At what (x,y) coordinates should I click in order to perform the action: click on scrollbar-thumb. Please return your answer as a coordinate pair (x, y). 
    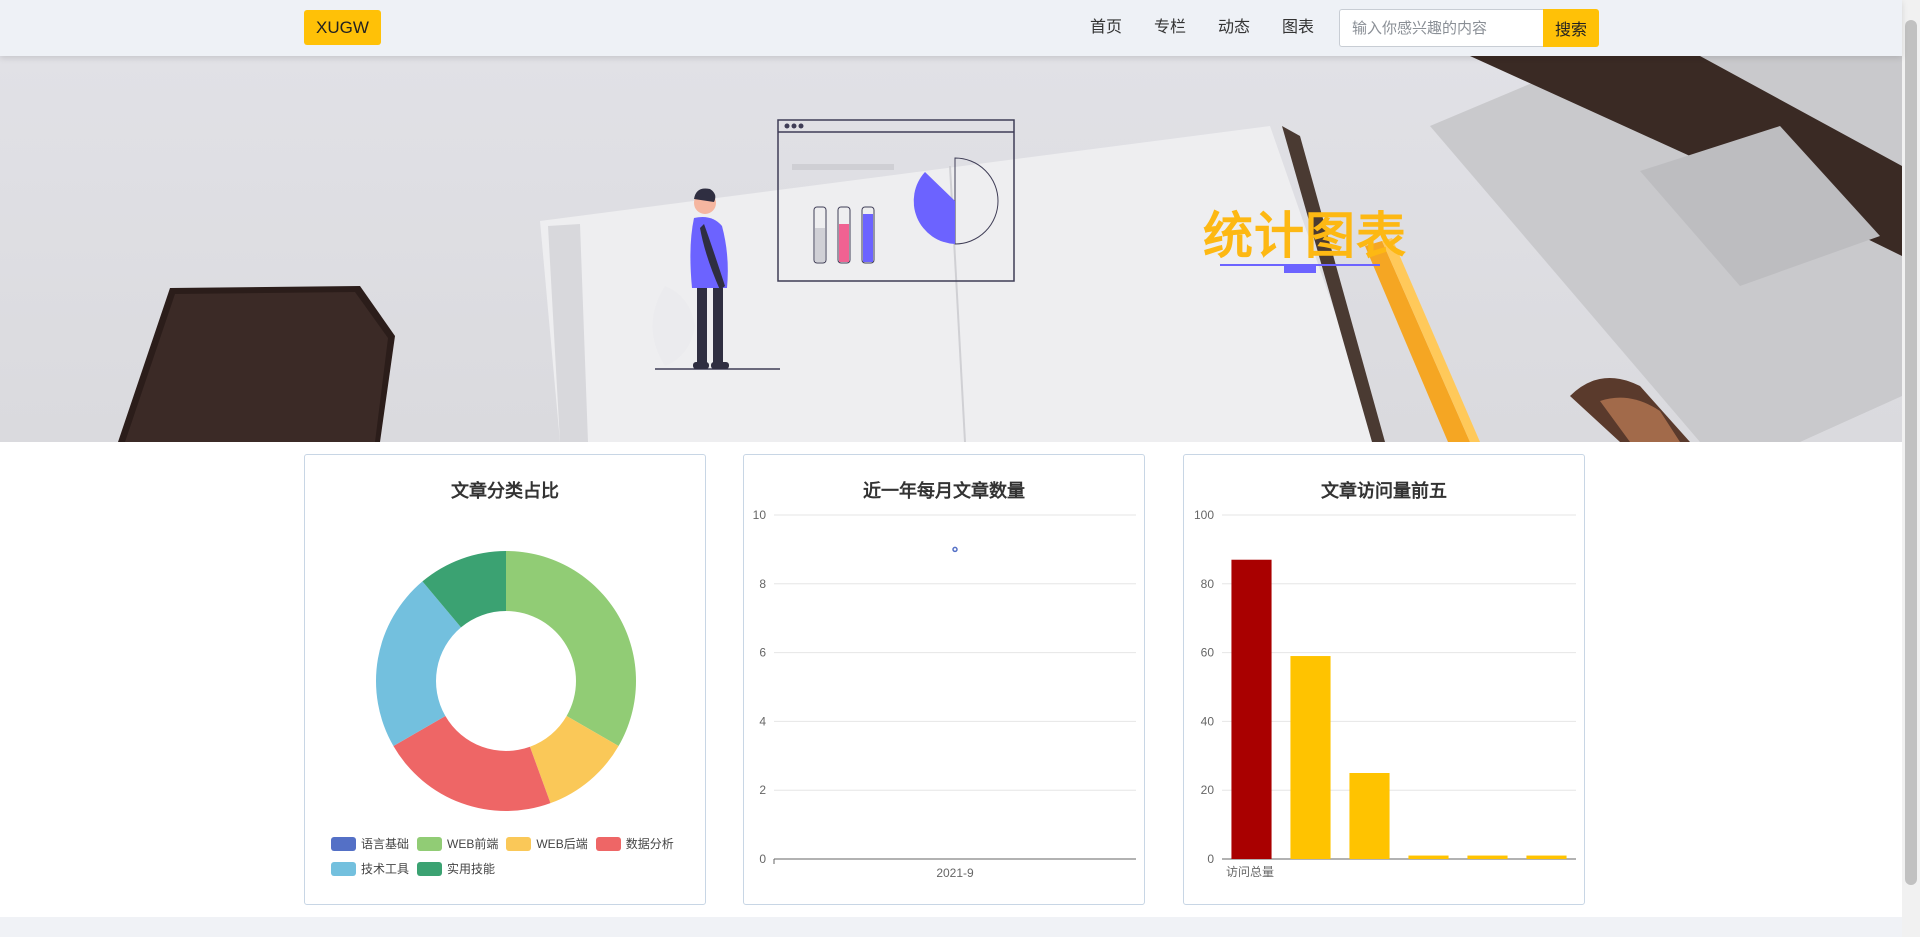
    Looking at the image, I should click on (1911, 452).